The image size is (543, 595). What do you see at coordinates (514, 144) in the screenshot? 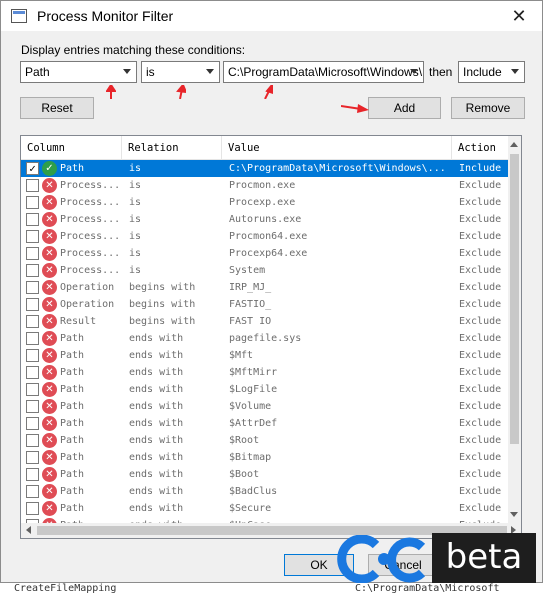
I see `scroll-up-icon` at bounding box center [514, 144].